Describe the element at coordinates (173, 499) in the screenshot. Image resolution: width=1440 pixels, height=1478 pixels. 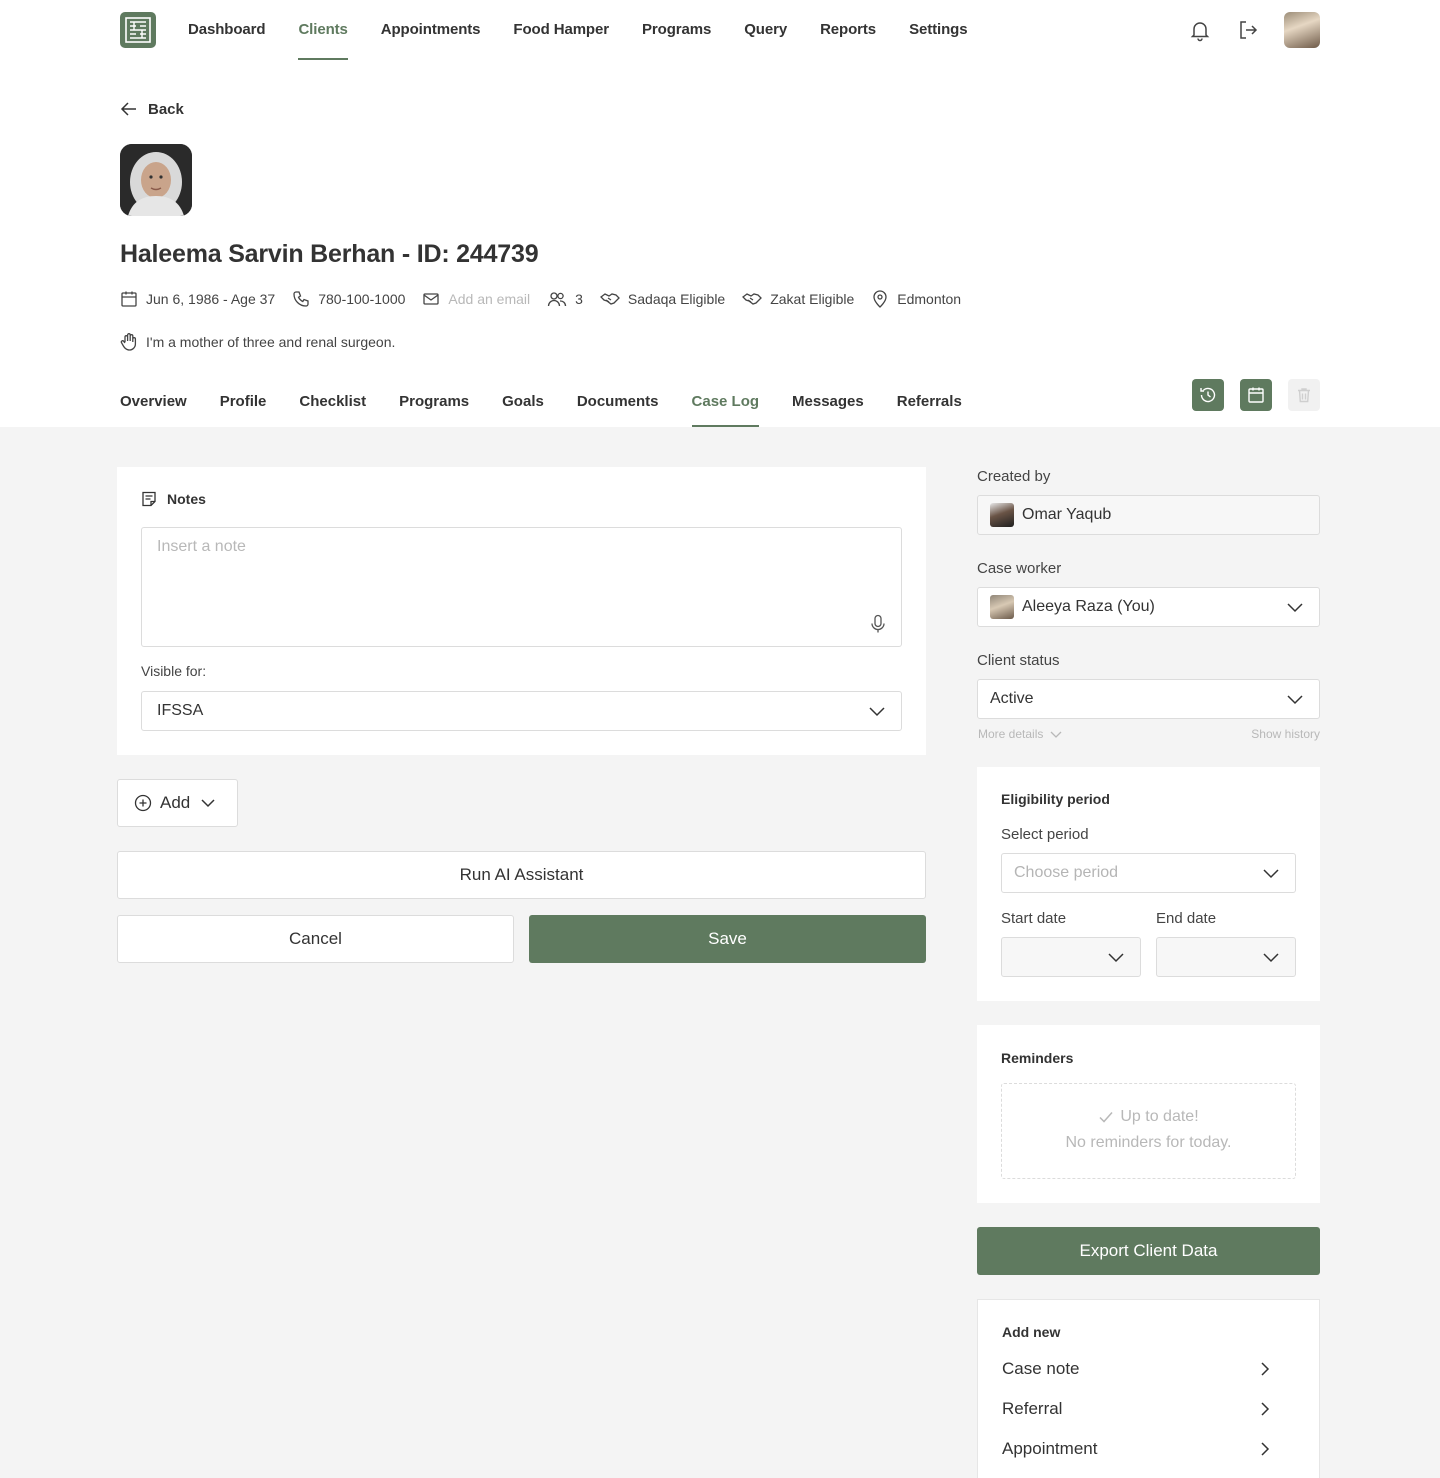
I see `notes-header: Notes` at that location.